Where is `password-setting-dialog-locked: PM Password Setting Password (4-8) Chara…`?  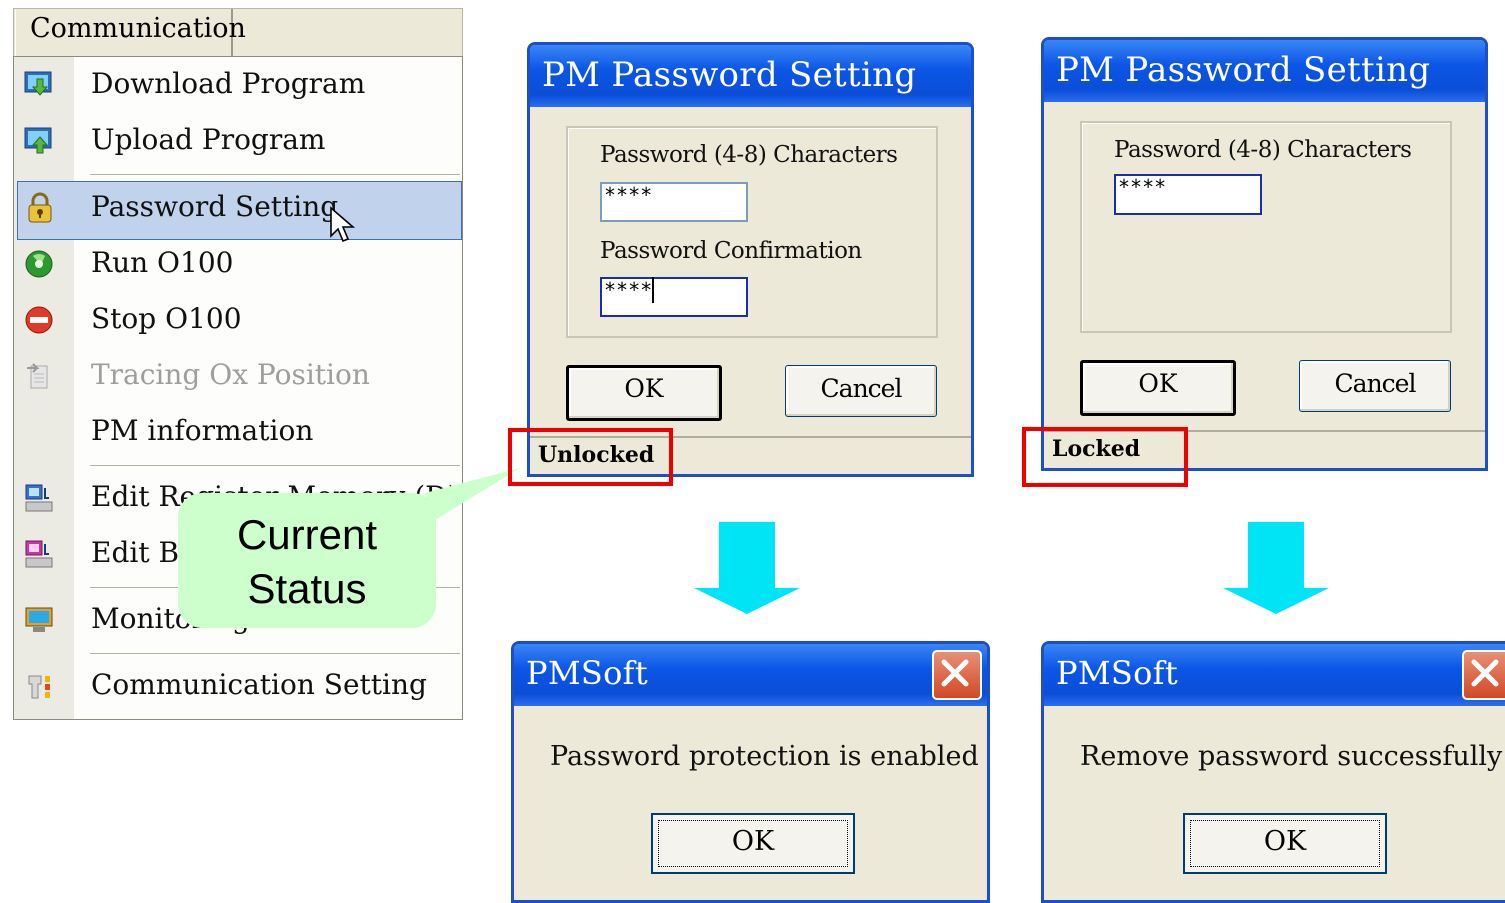
password-setting-dialog-locked: PM Password Setting Password (4-8) Chara… is located at coordinates (1264, 254).